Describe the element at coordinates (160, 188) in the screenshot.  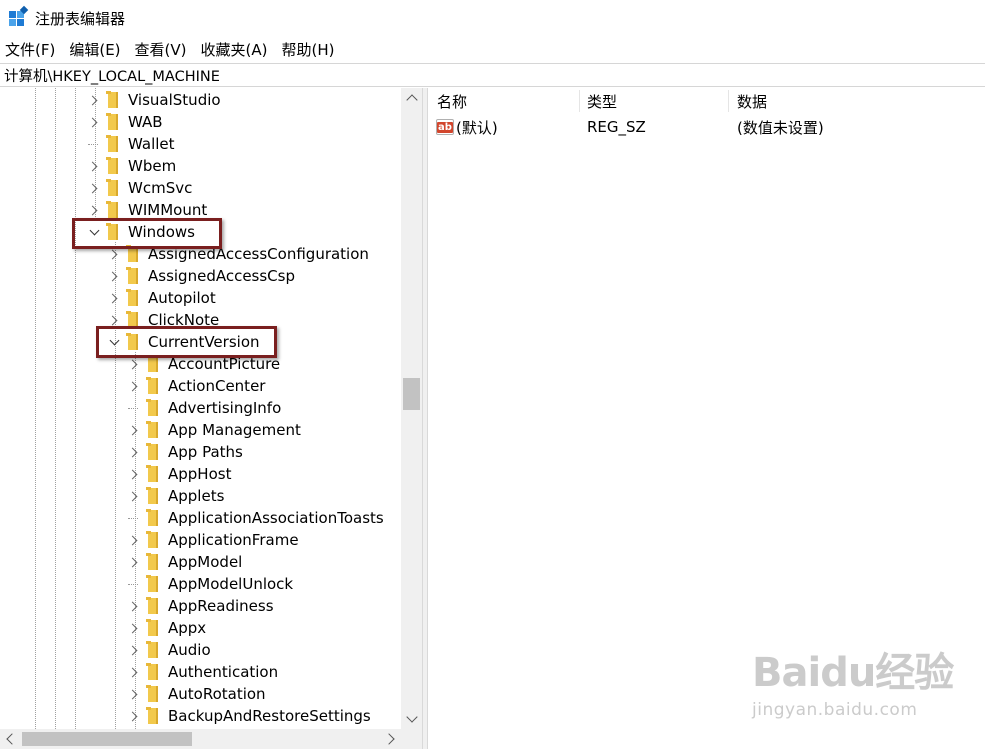
I see `tree-item-label: WcmSvc` at that location.